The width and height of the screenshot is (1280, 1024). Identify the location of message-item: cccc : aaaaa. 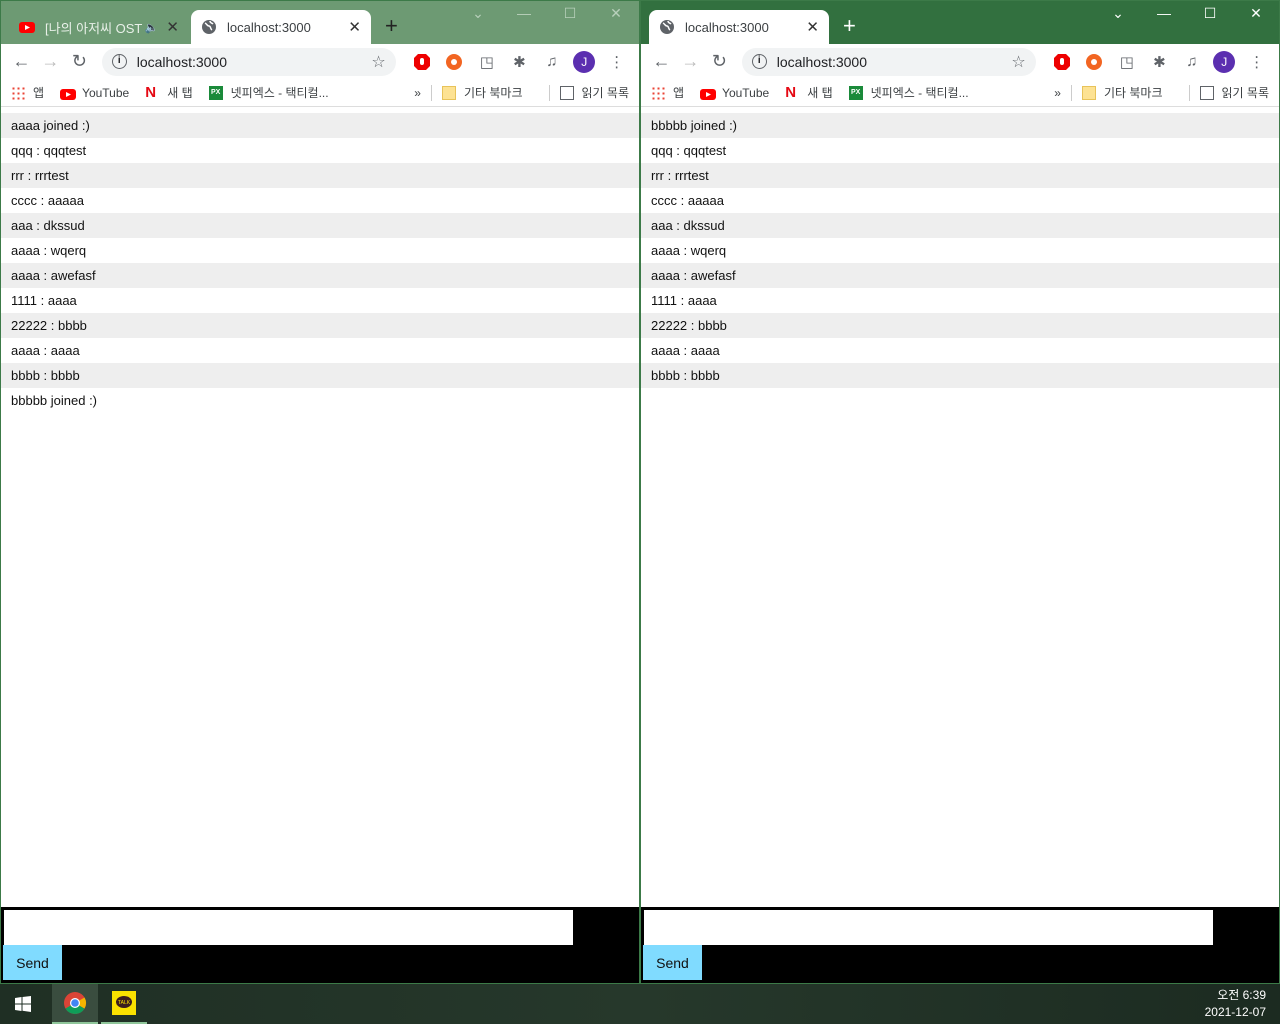
(47, 200).